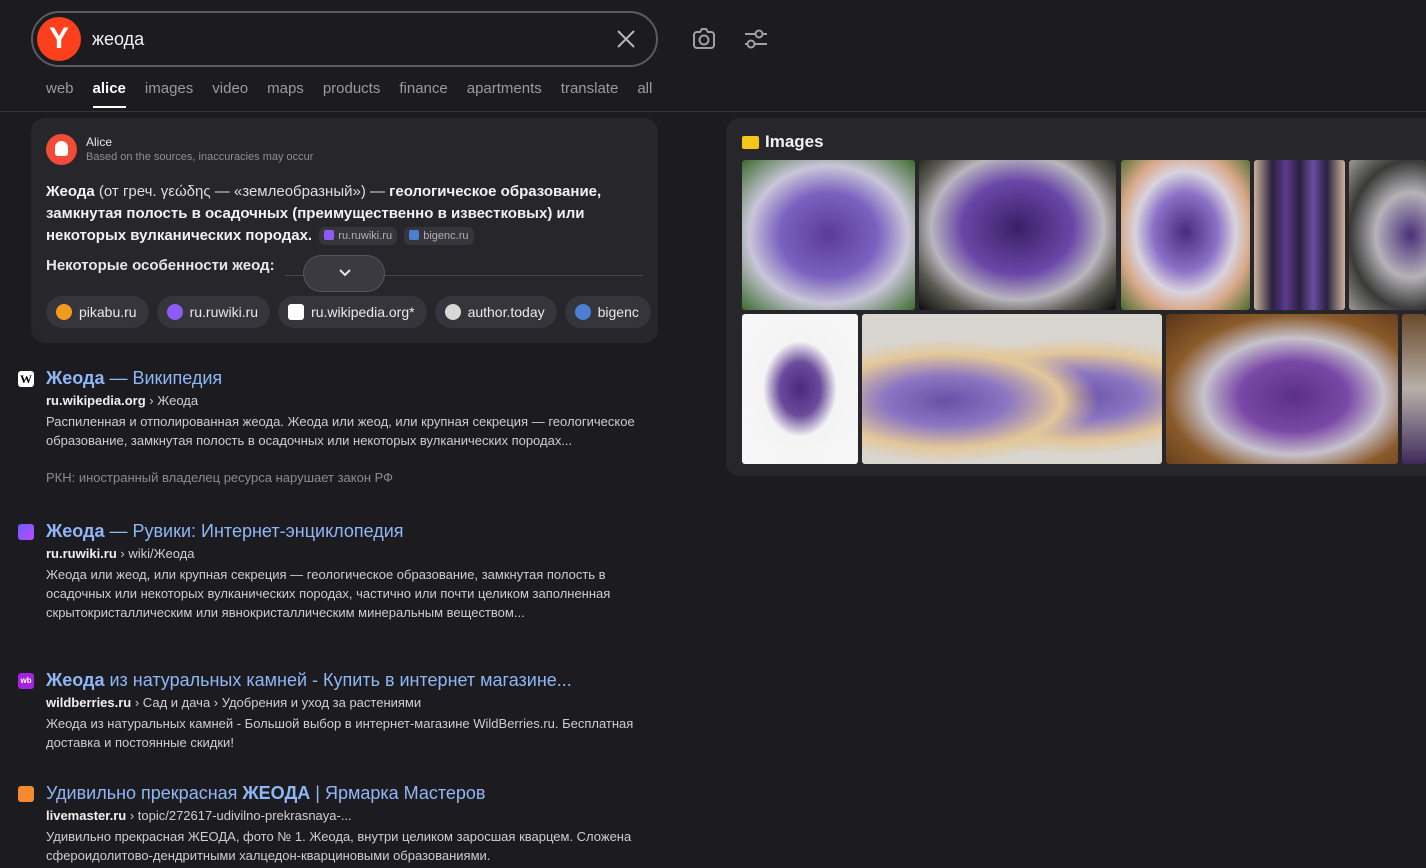 The image size is (1426, 868). Describe the element at coordinates (163, 378) in the screenshot. I see `title-rest: — Википедия` at that location.